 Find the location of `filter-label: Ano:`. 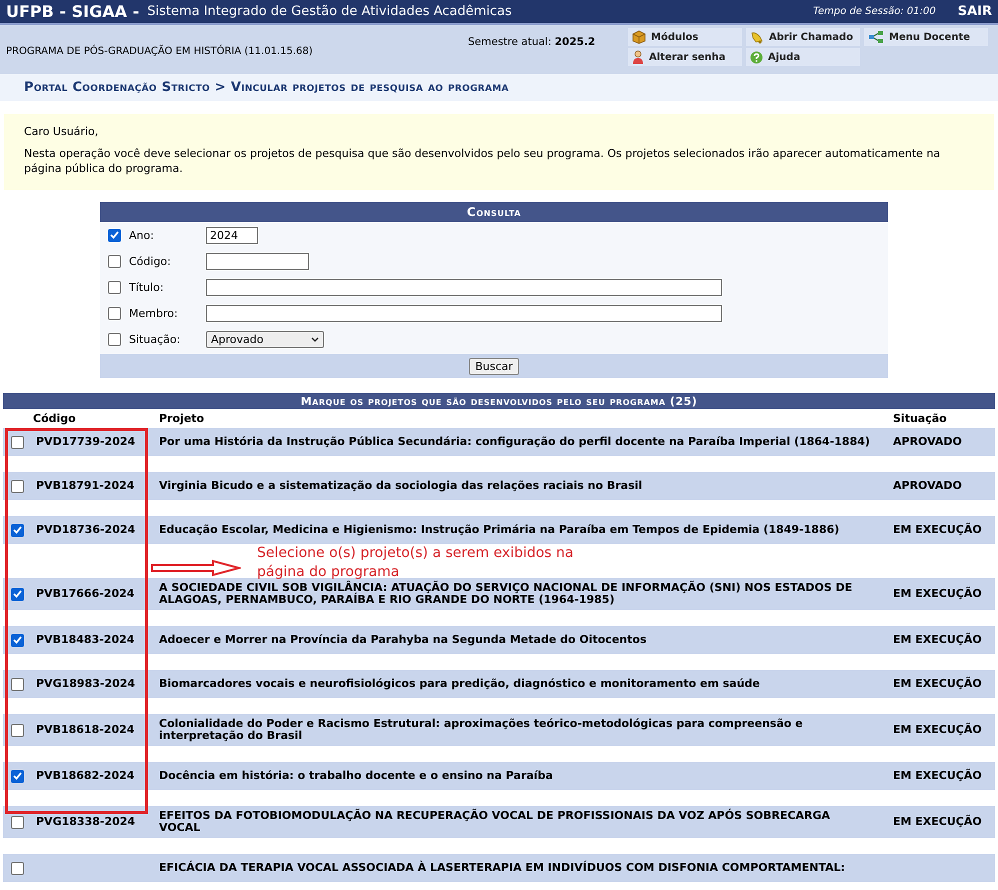

filter-label: Ano: is located at coordinates (142, 235).